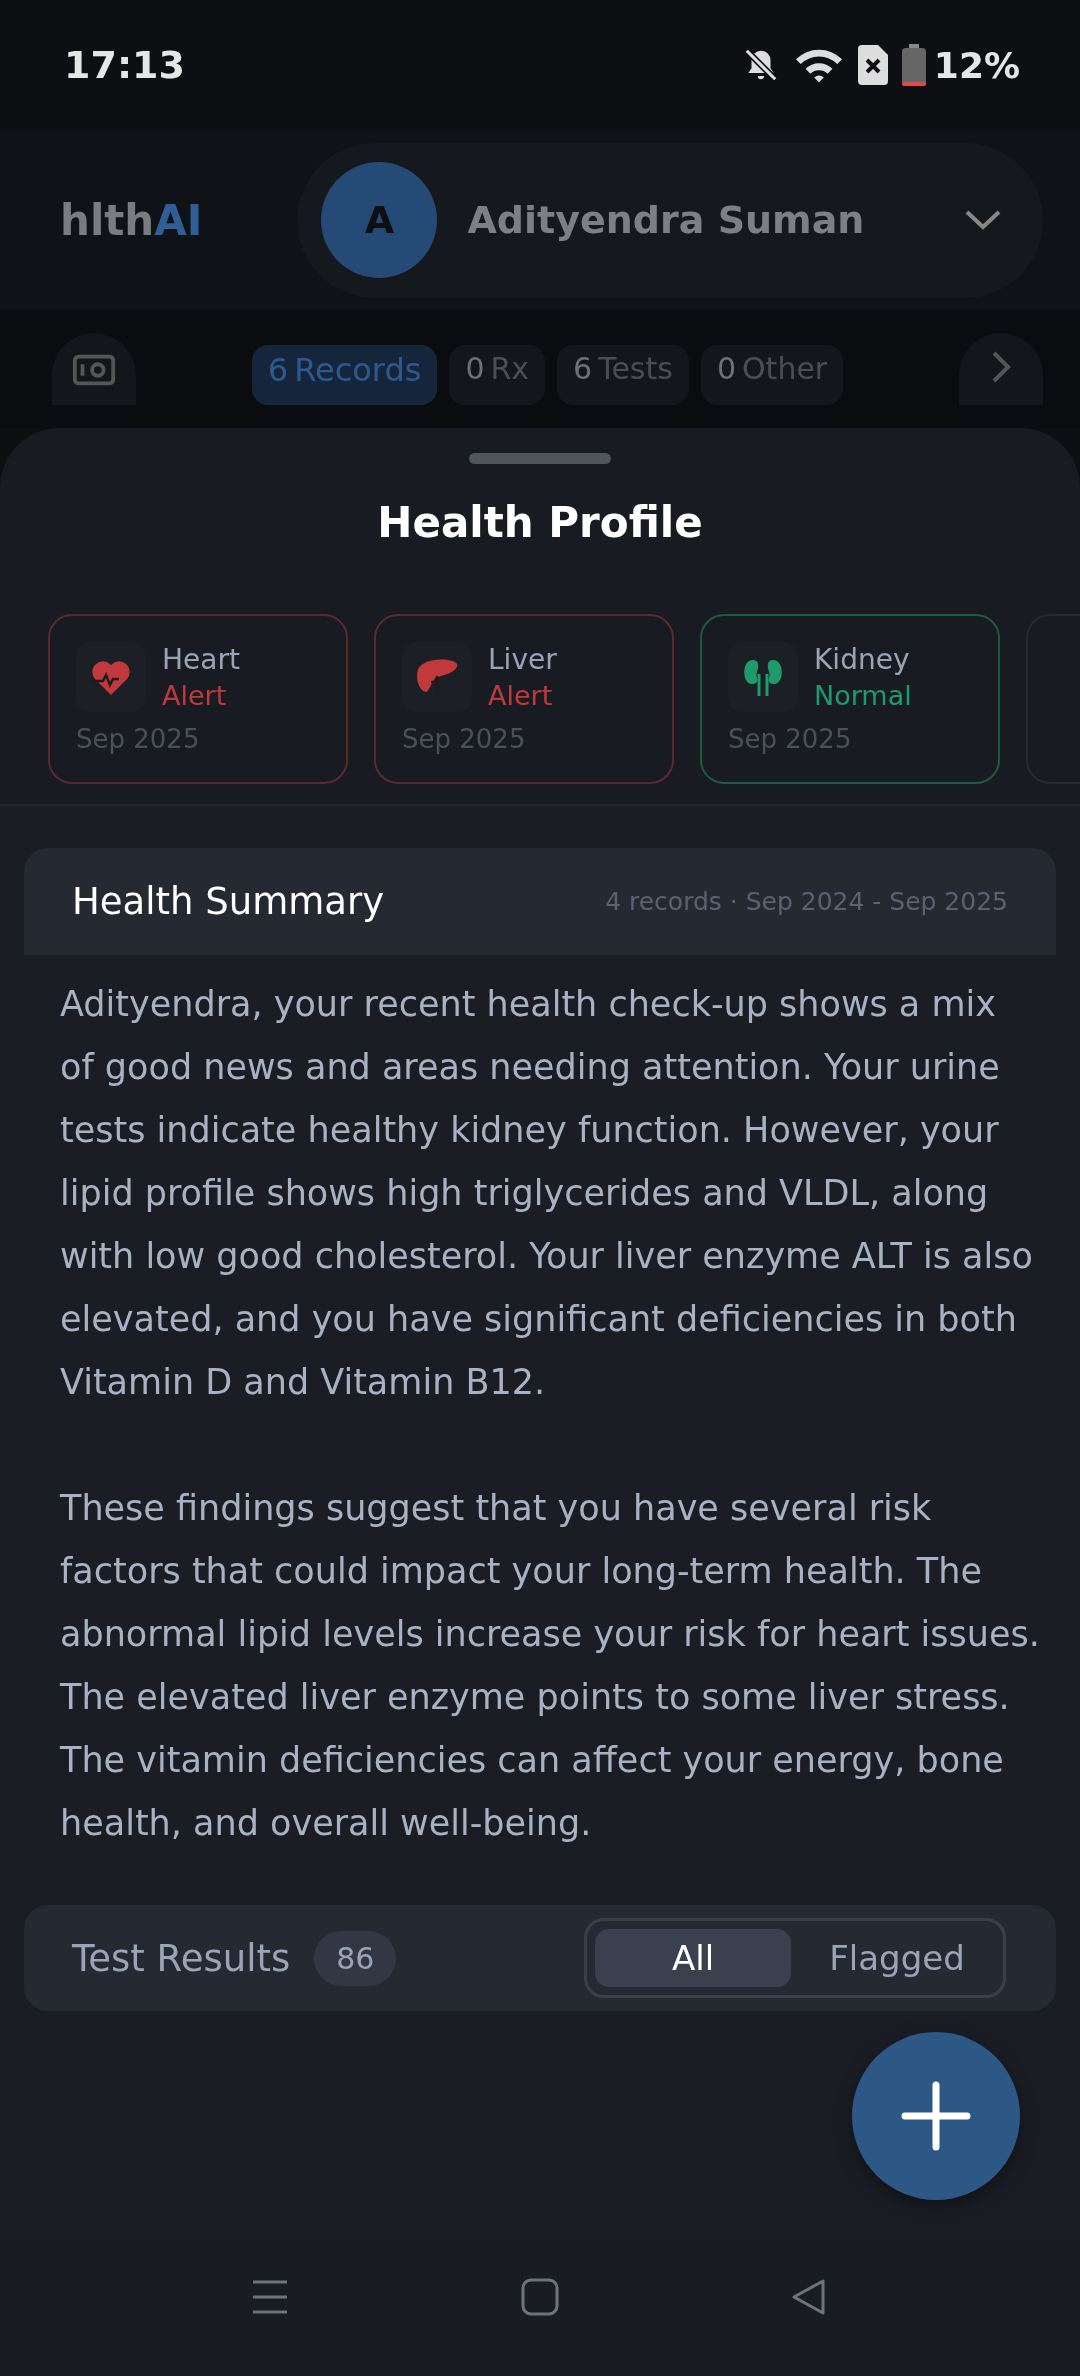  Describe the element at coordinates (693, 1958) in the screenshot. I see `results-filter-tab: All` at that location.